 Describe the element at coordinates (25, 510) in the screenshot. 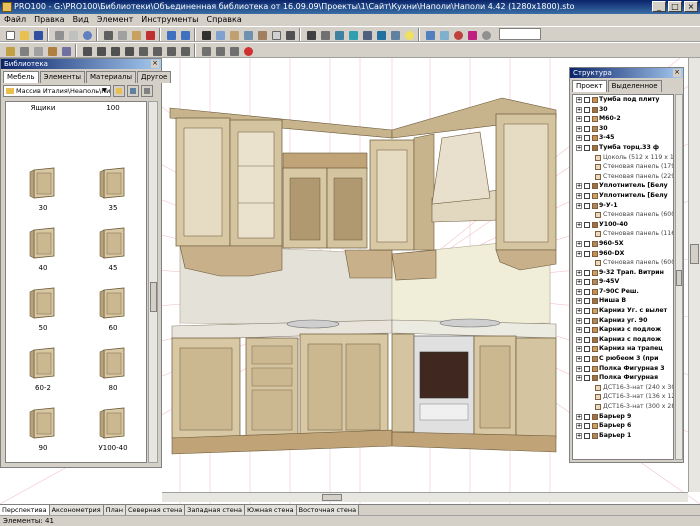

I see `view-tab-perspective: Перспектива` at that location.